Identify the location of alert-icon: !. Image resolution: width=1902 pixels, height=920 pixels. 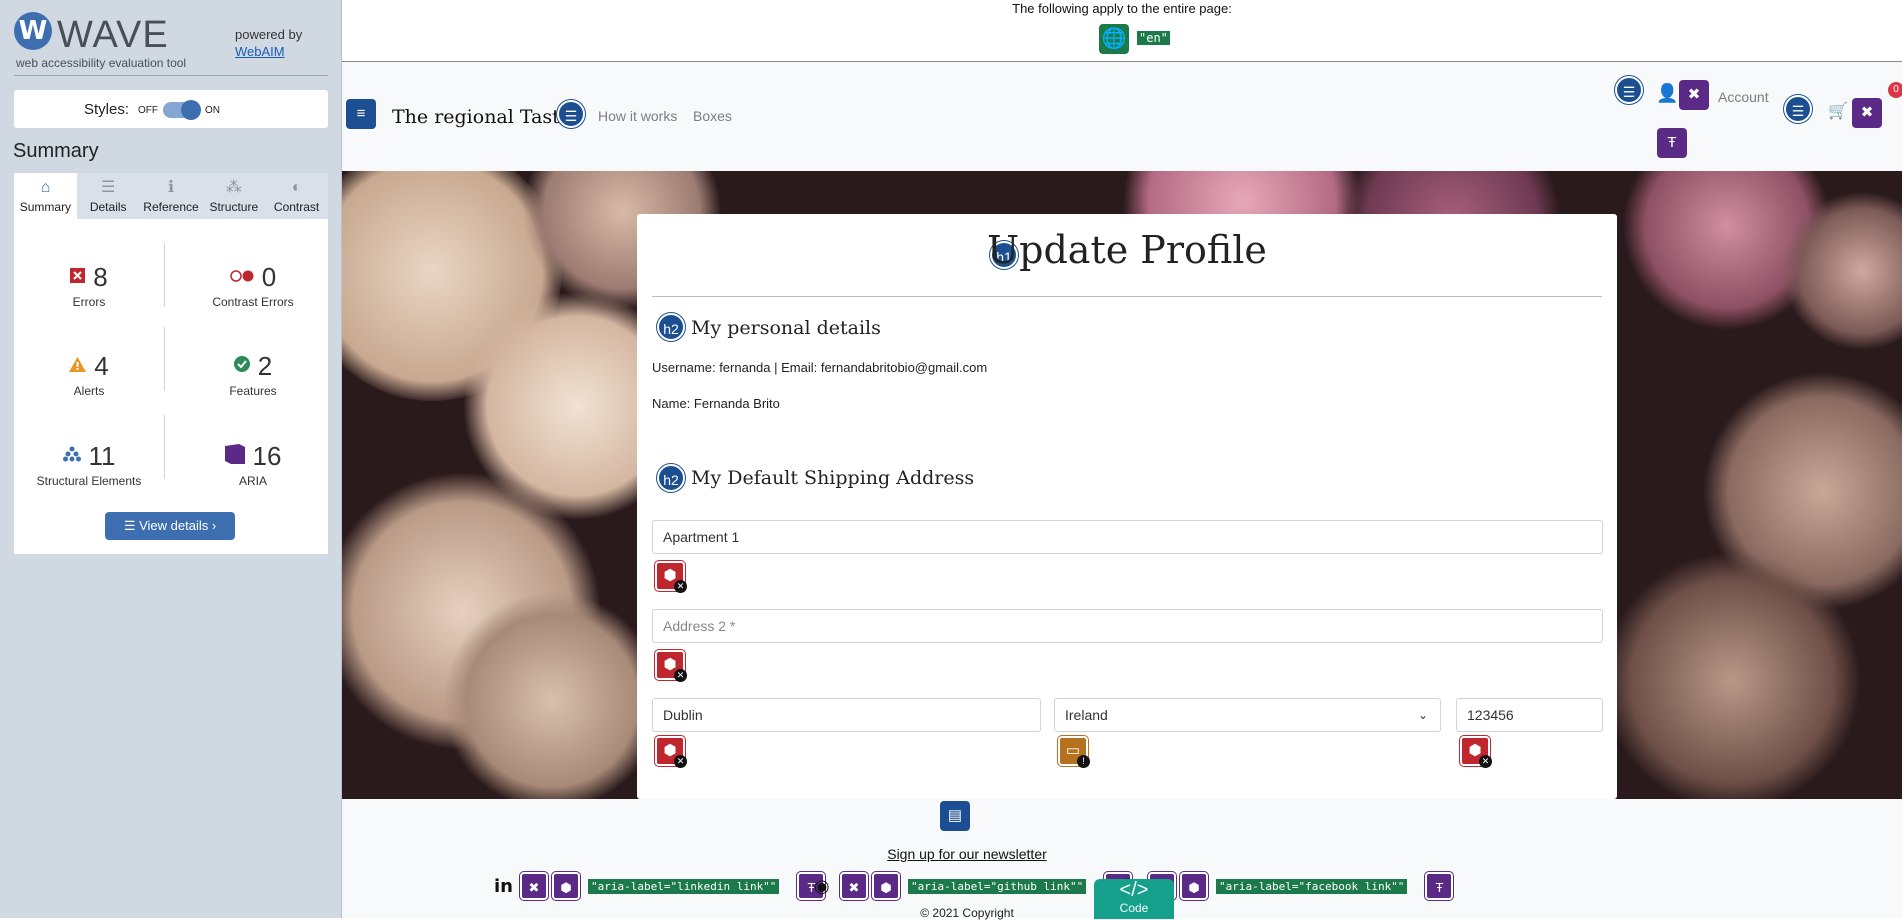
(1083, 761).